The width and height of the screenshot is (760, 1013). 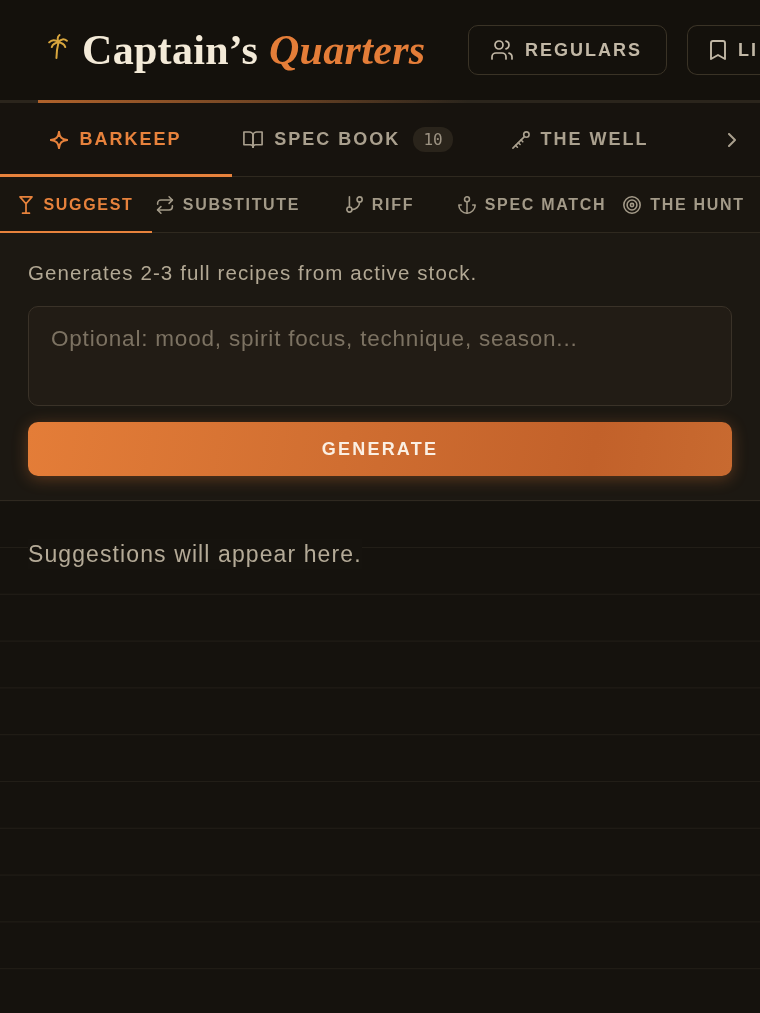 I want to click on app-title: Captain’s Quarters, so click(x=254, y=50).